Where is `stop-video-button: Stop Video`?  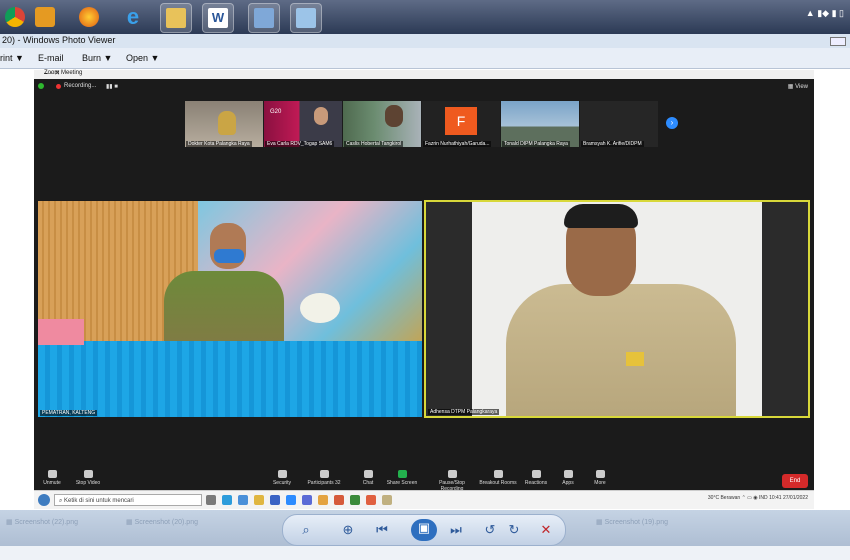
stop-video-button: Stop Video is located at coordinates (88, 478).